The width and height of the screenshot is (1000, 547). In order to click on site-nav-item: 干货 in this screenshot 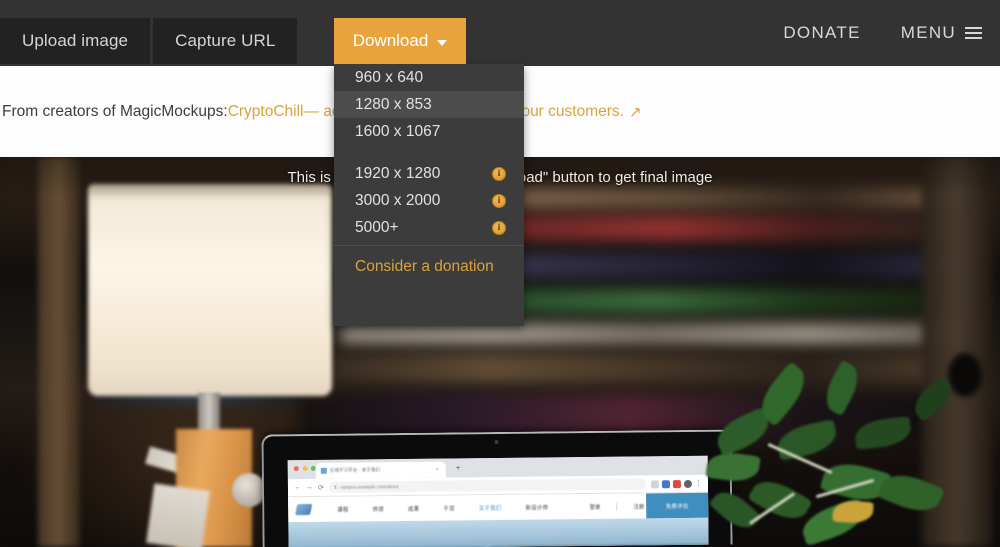, I will do `click(448, 508)`.